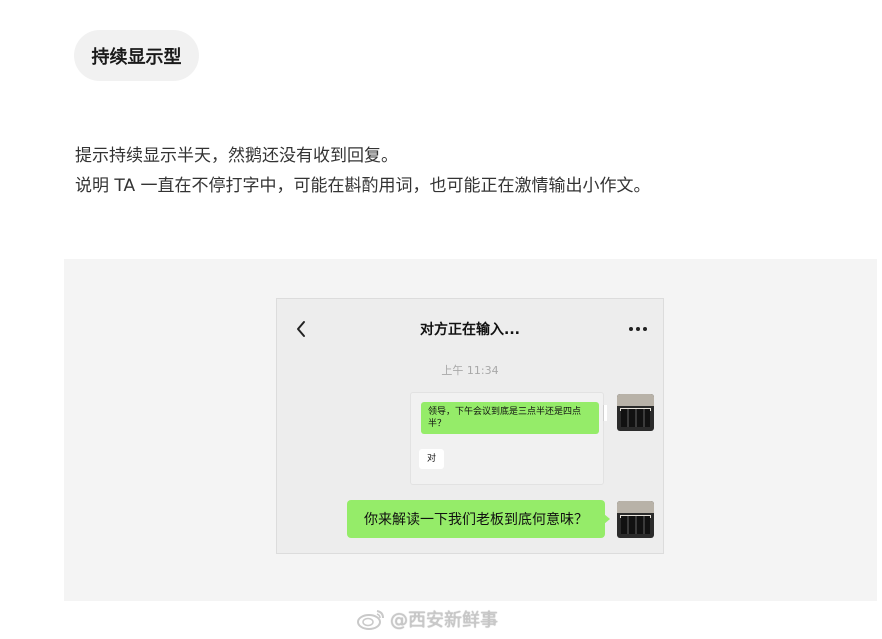 The width and height of the screenshot is (882, 639). I want to click on weibo-logo-icon, so click(370, 620).